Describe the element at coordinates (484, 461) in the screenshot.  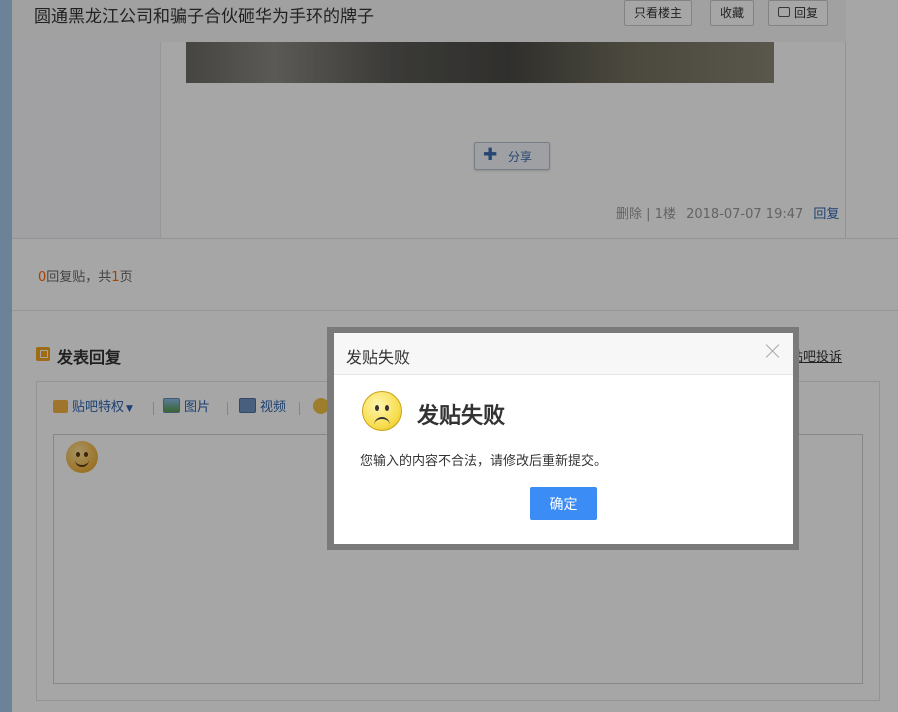
I see `dialog-message: 您输入的内容不合法，请修改后重新提交。` at that location.